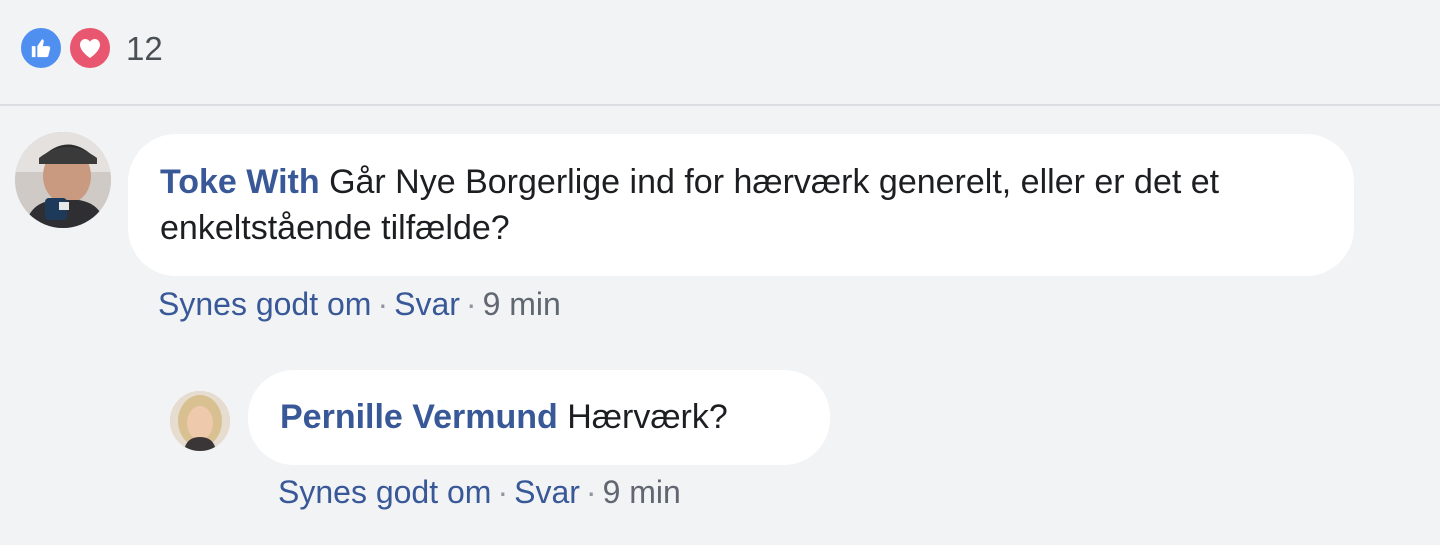 The image size is (1440, 545). What do you see at coordinates (240, 182) in the screenshot?
I see `comment-author: Toke With` at bounding box center [240, 182].